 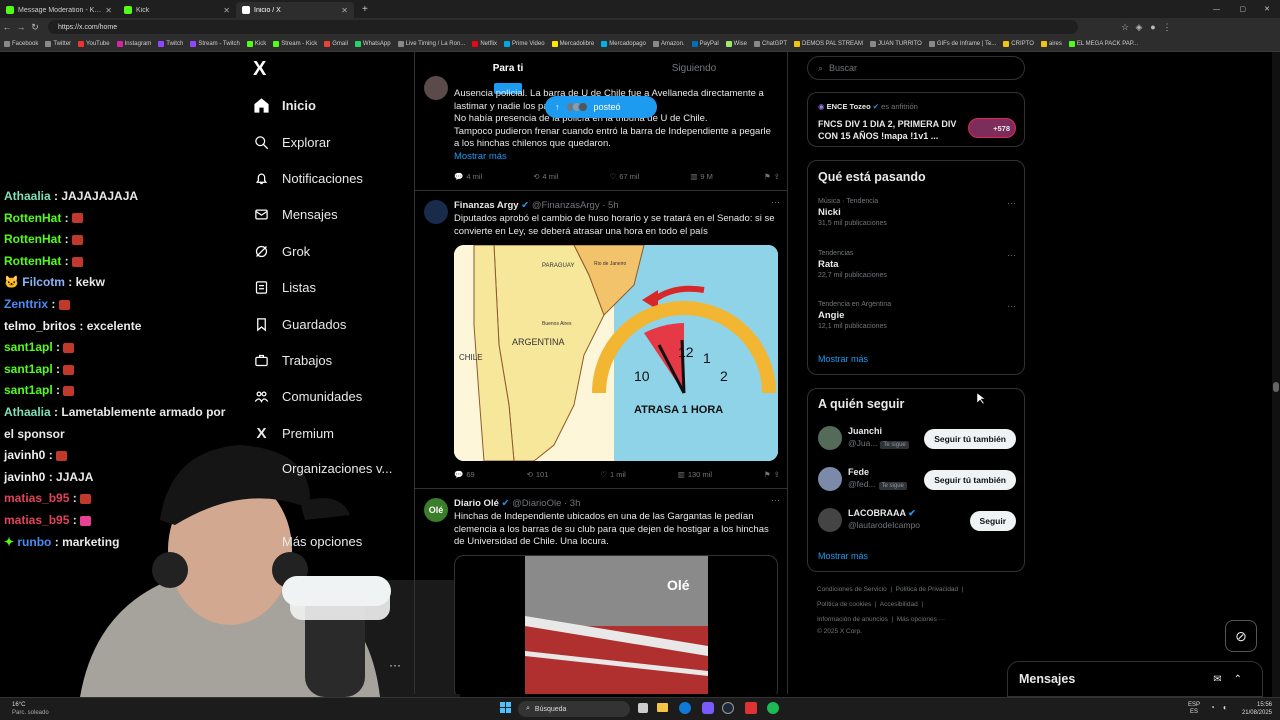 What do you see at coordinates (643, 708) in the screenshot?
I see `task-view-icon` at bounding box center [643, 708].